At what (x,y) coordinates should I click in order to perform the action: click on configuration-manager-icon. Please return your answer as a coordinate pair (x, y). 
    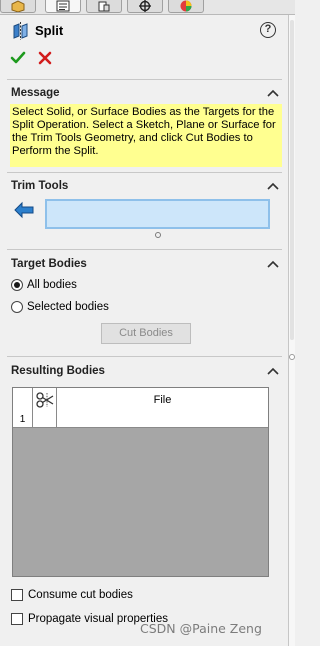
    Looking at the image, I should click on (104, 6).